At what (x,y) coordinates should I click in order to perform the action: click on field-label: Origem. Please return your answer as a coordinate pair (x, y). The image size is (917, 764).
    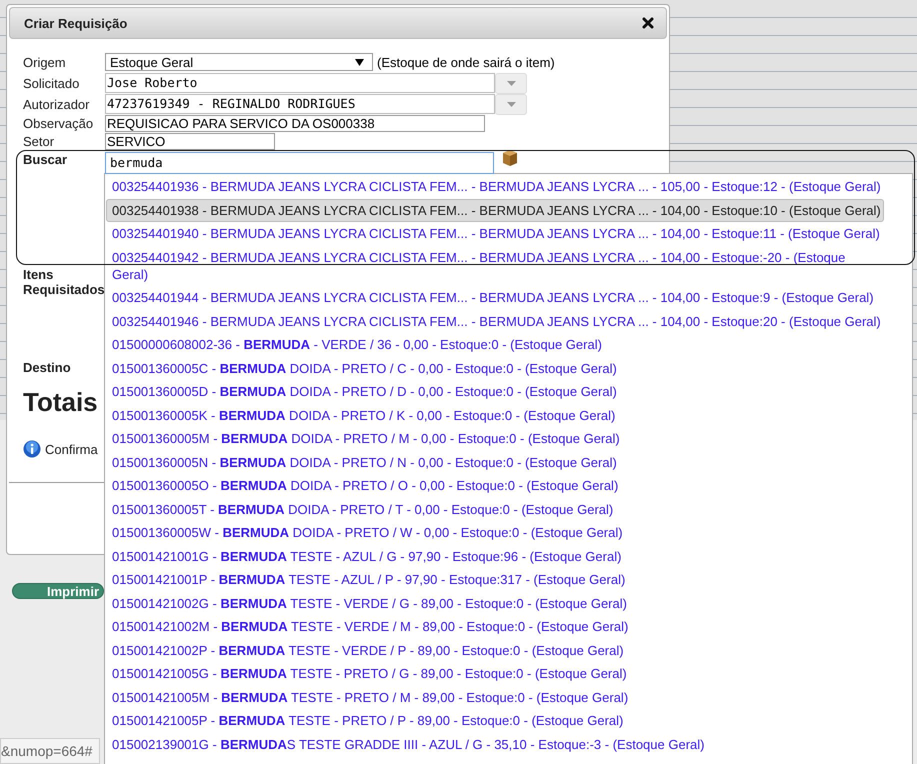
    Looking at the image, I should click on (45, 62).